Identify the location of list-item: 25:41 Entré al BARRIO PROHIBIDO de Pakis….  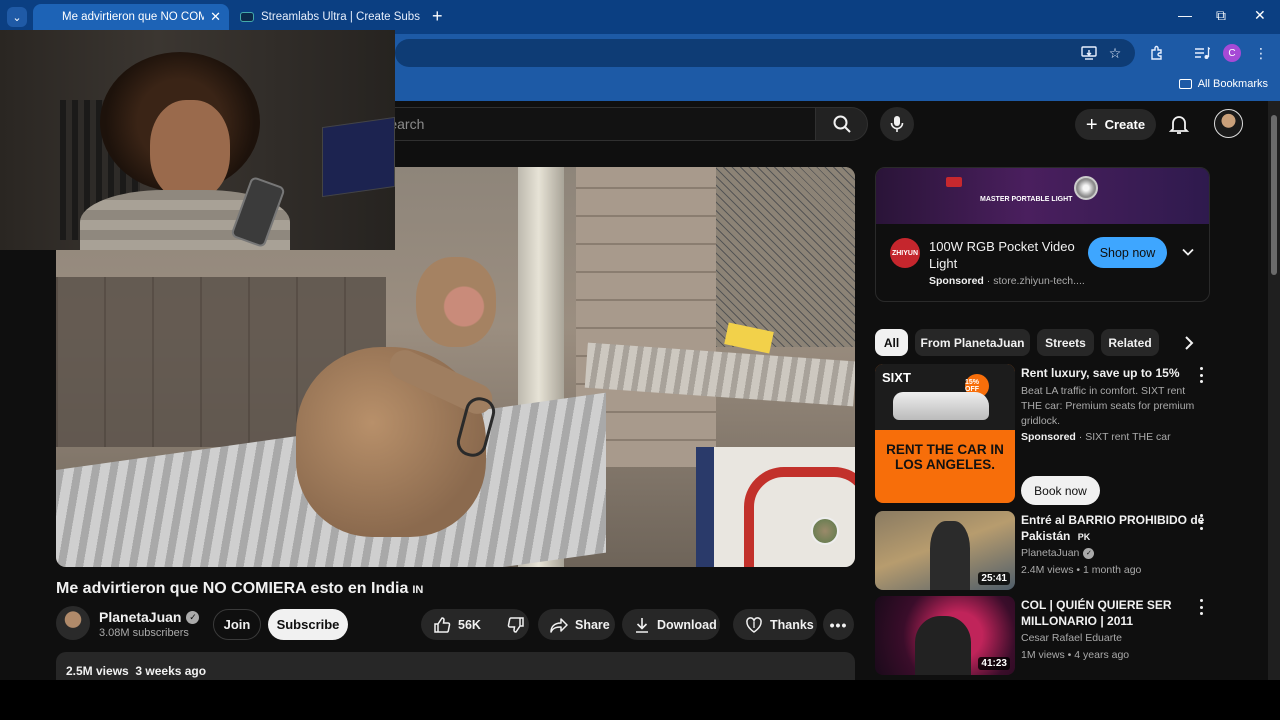
(1070, 551).